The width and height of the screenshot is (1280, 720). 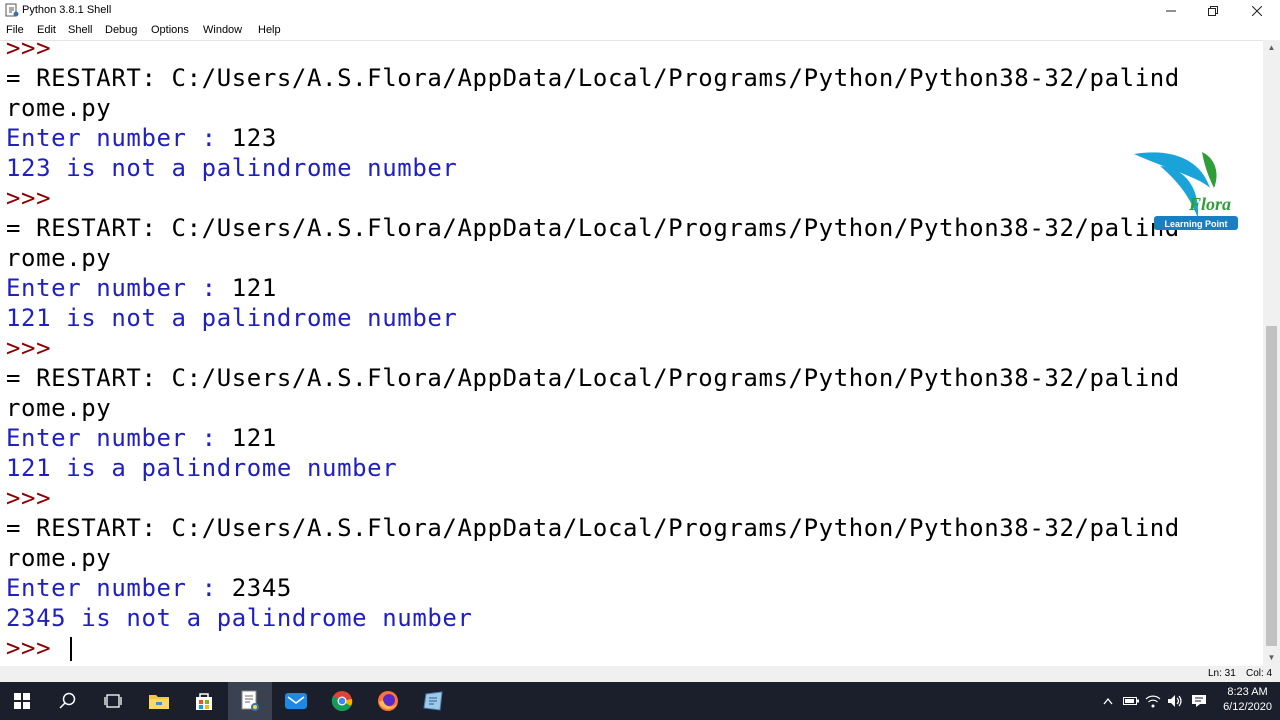 I want to click on battery-icon, so click(x=1131, y=701).